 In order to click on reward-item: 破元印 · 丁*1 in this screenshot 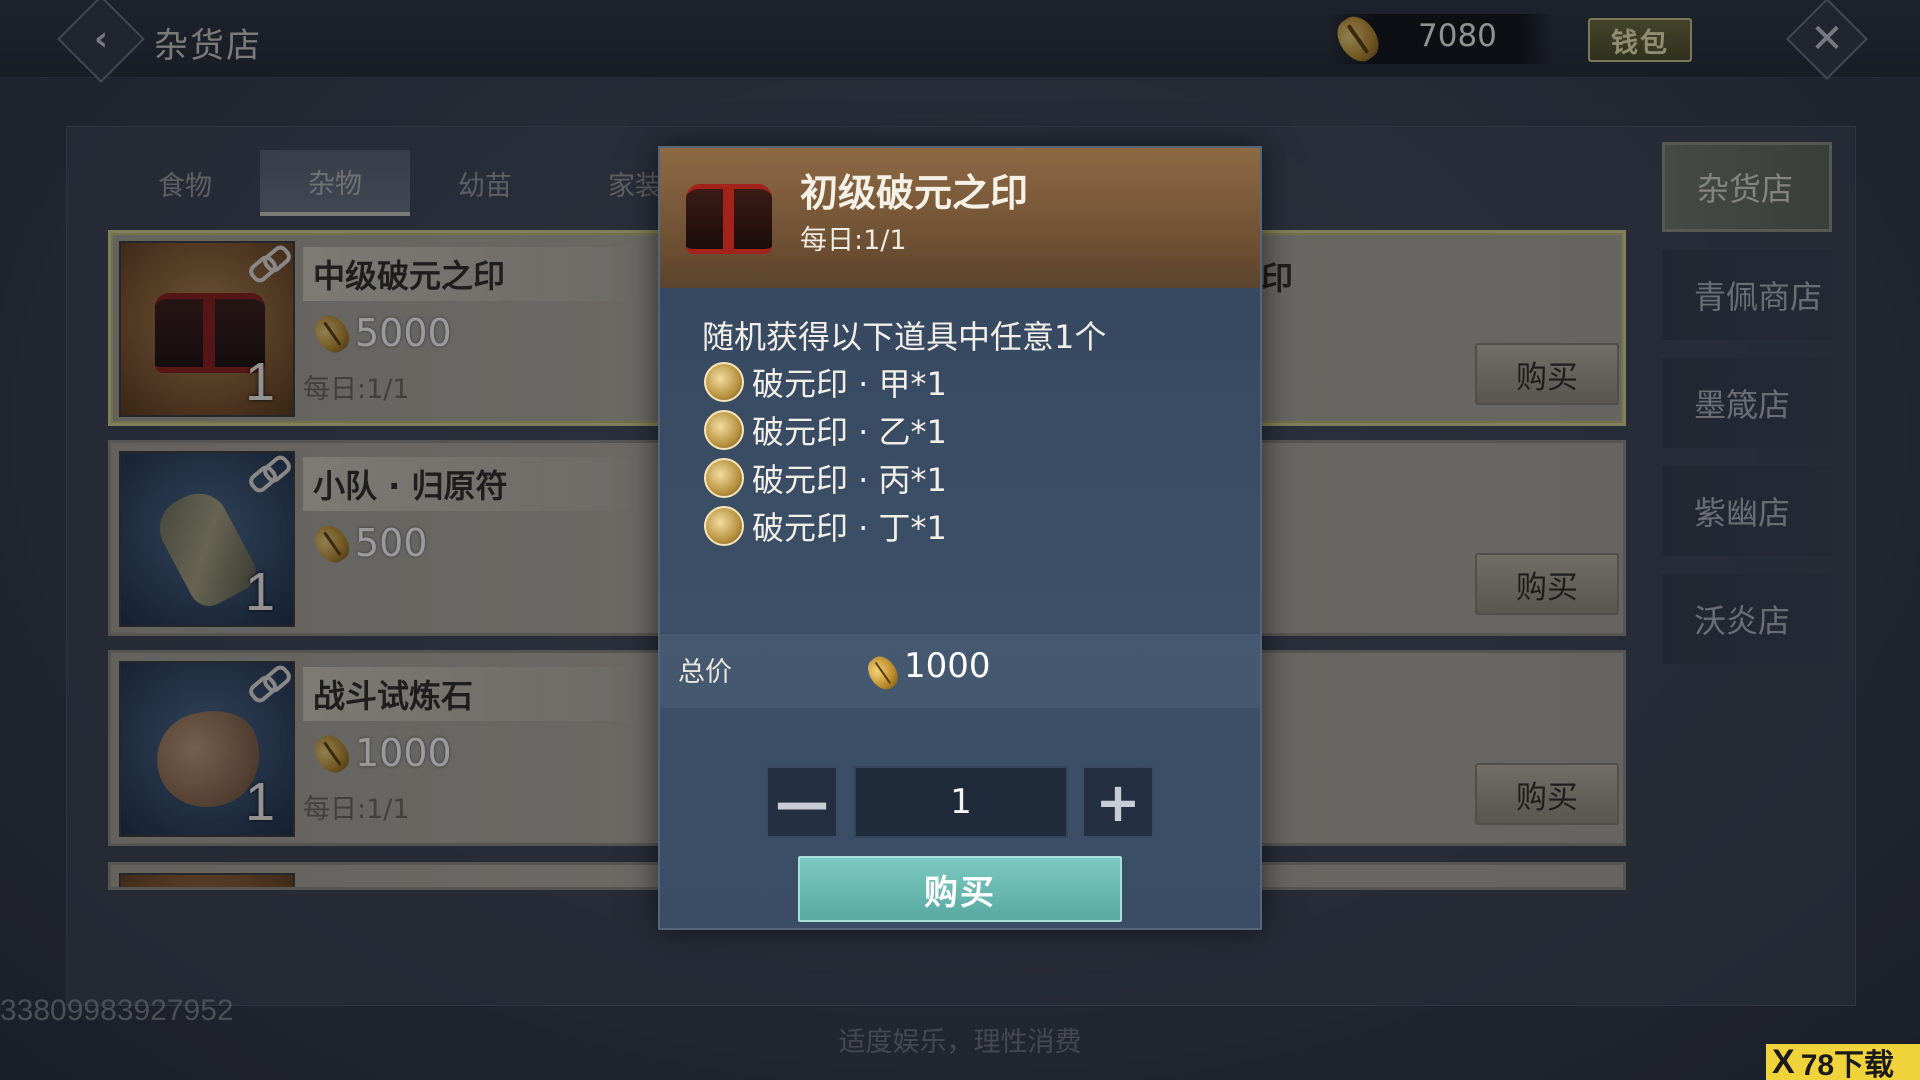, I will do `click(825, 526)`.